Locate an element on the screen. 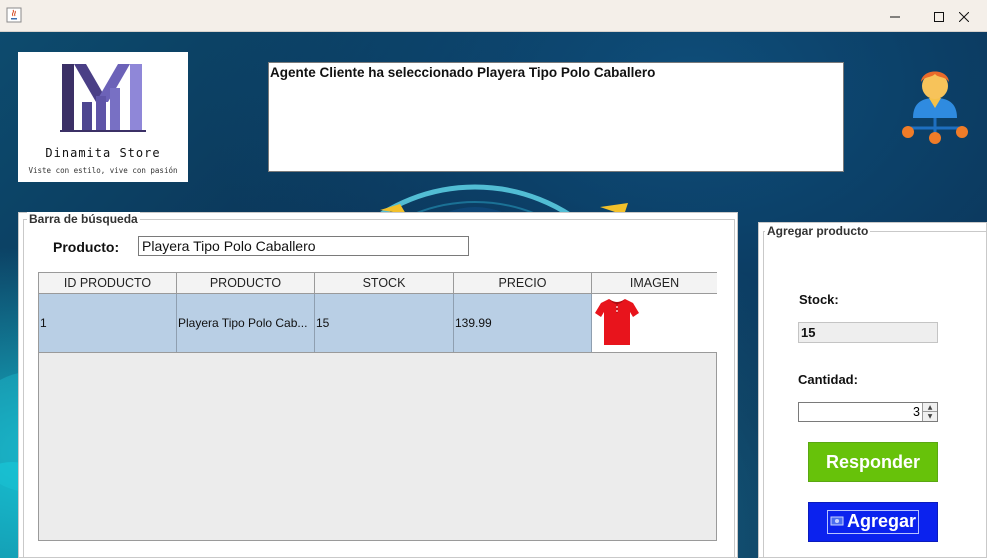 The image size is (987, 558). respond-button-label: Responder is located at coordinates (873, 461).